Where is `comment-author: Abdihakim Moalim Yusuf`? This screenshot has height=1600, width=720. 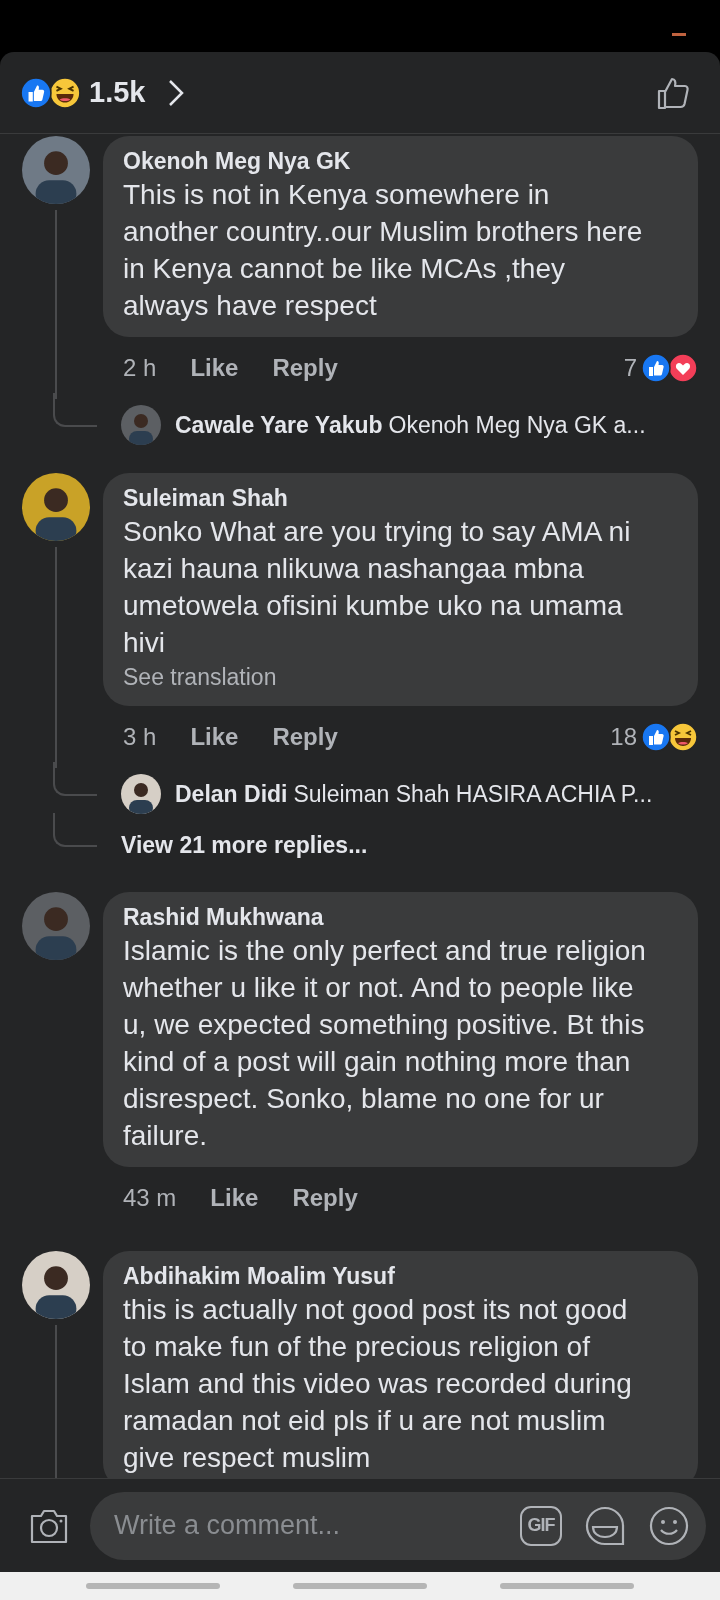
comment-author: Abdihakim Moalim Yusuf is located at coordinates (400, 1276).